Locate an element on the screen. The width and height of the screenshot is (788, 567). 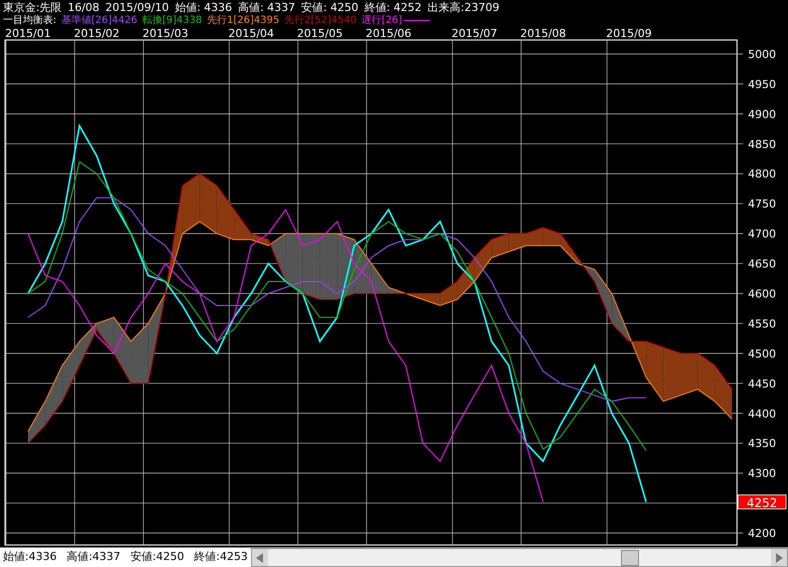
legend-label: 先行2[52]4540 is located at coordinates (320, 21).